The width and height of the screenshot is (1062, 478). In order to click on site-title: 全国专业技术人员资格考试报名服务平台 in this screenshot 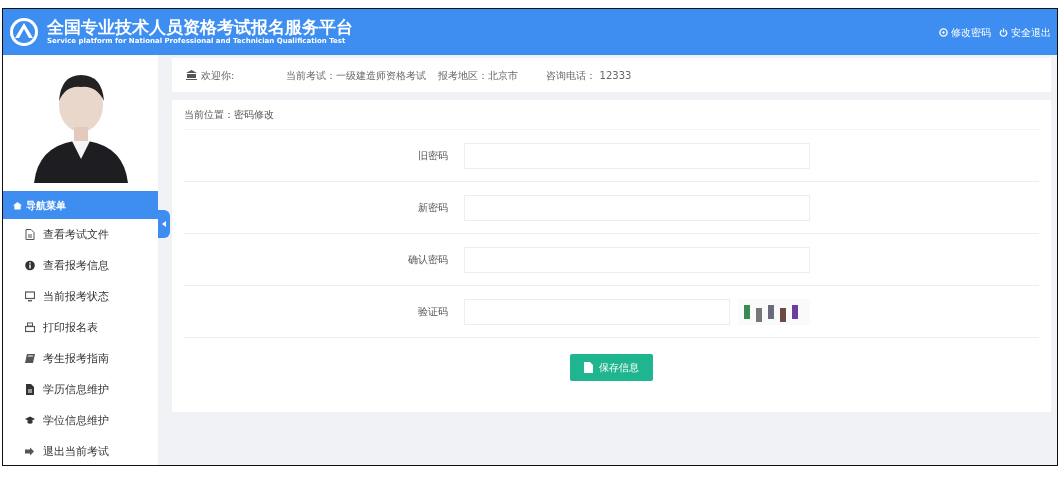, I will do `click(200, 28)`.